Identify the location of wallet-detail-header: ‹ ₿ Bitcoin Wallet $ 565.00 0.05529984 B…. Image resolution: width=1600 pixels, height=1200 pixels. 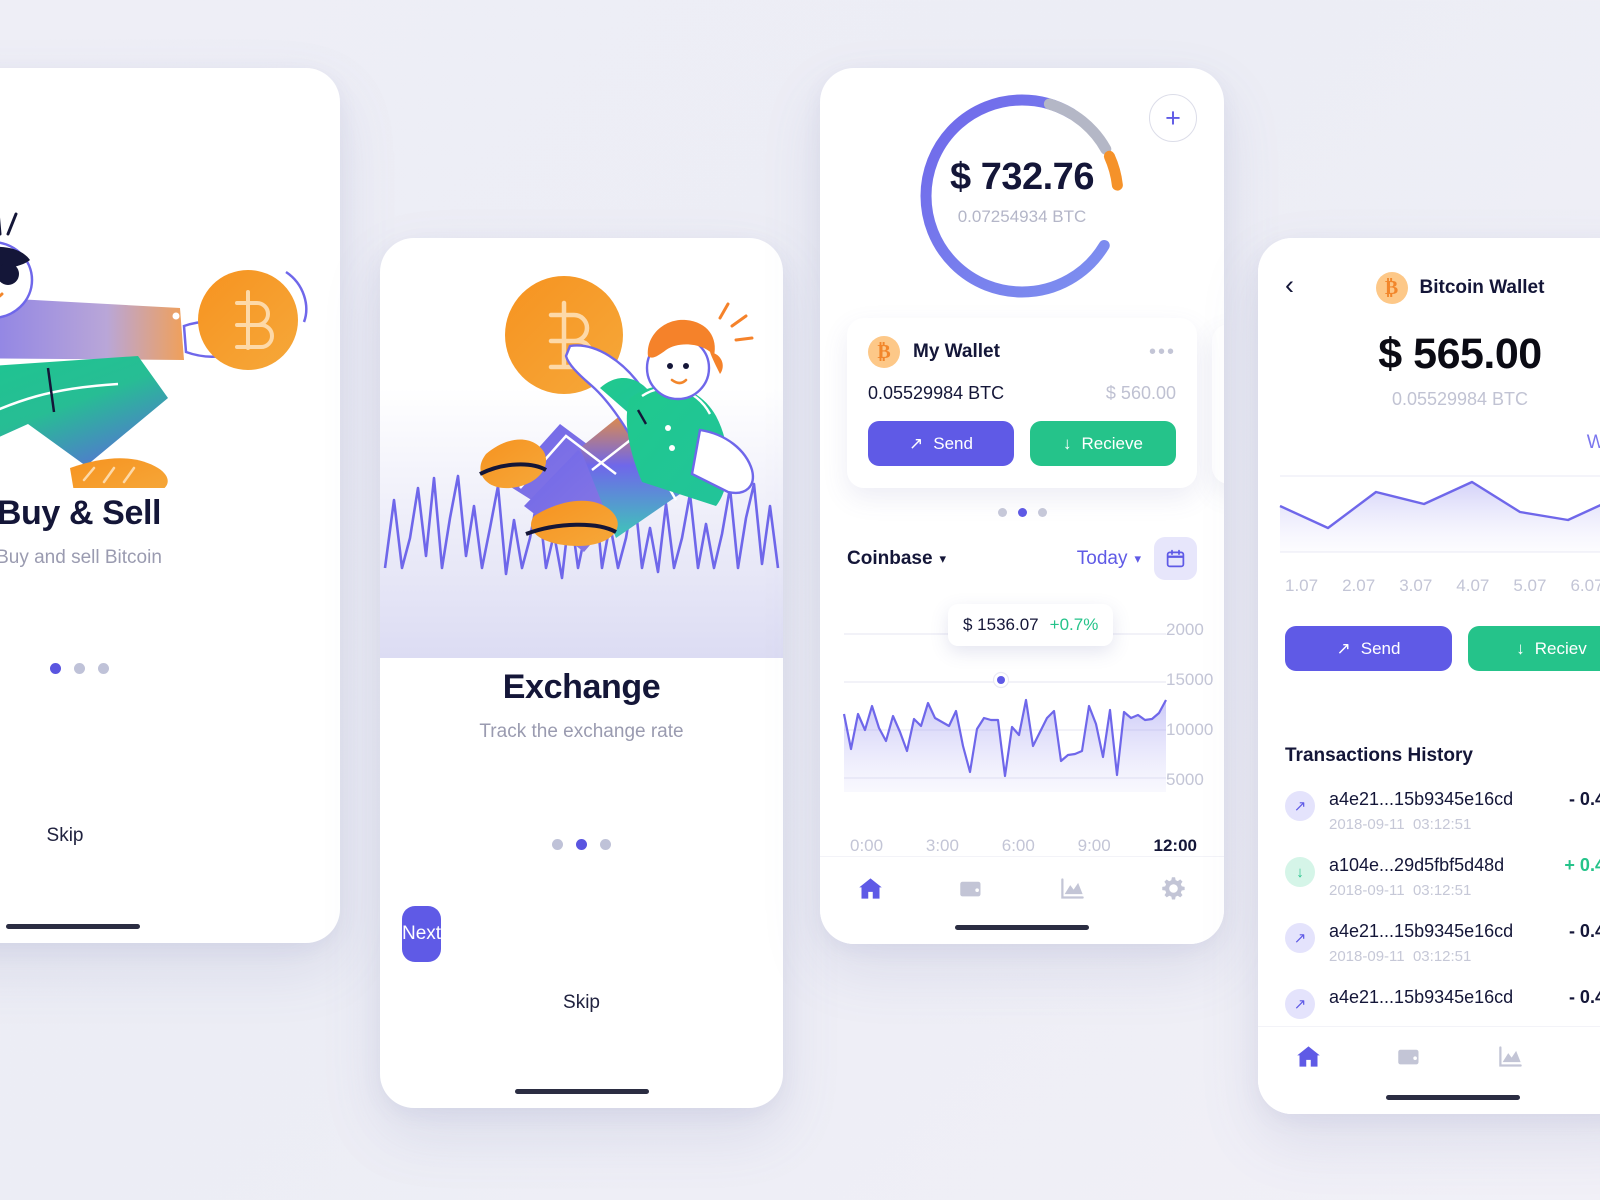
(1429, 346).